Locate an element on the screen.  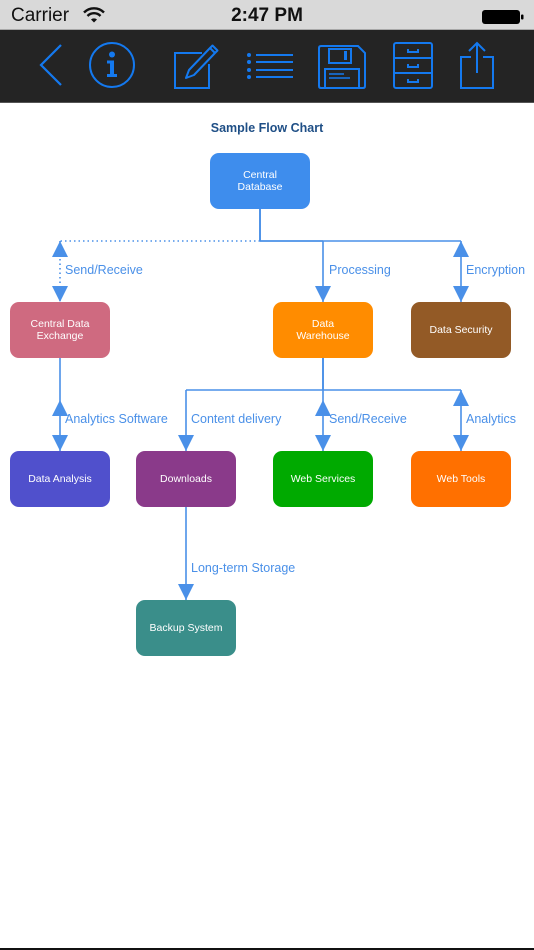
node-data-warehouse: Data Warehouse is located at coordinates (323, 330).